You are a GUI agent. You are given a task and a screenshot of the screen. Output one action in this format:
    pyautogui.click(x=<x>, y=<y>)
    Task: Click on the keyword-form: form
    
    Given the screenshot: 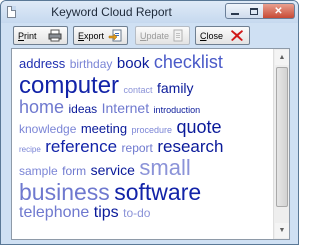 What is the action you would take?
    pyautogui.click(x=74, y=171)
    